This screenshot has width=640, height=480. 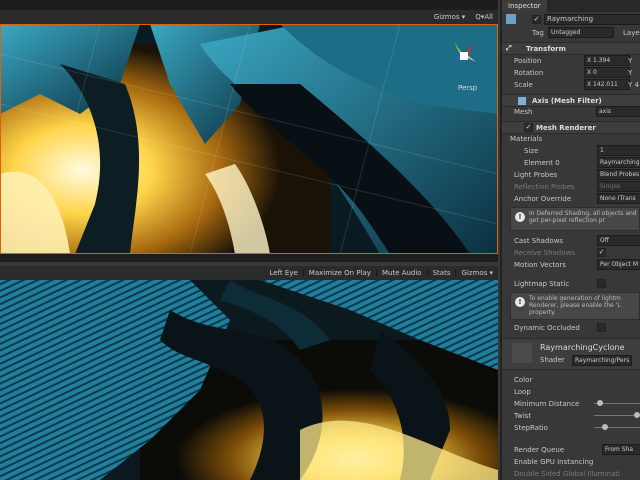 I want to click on tag-dropdown: Untagged, so click(x=581, y=32).